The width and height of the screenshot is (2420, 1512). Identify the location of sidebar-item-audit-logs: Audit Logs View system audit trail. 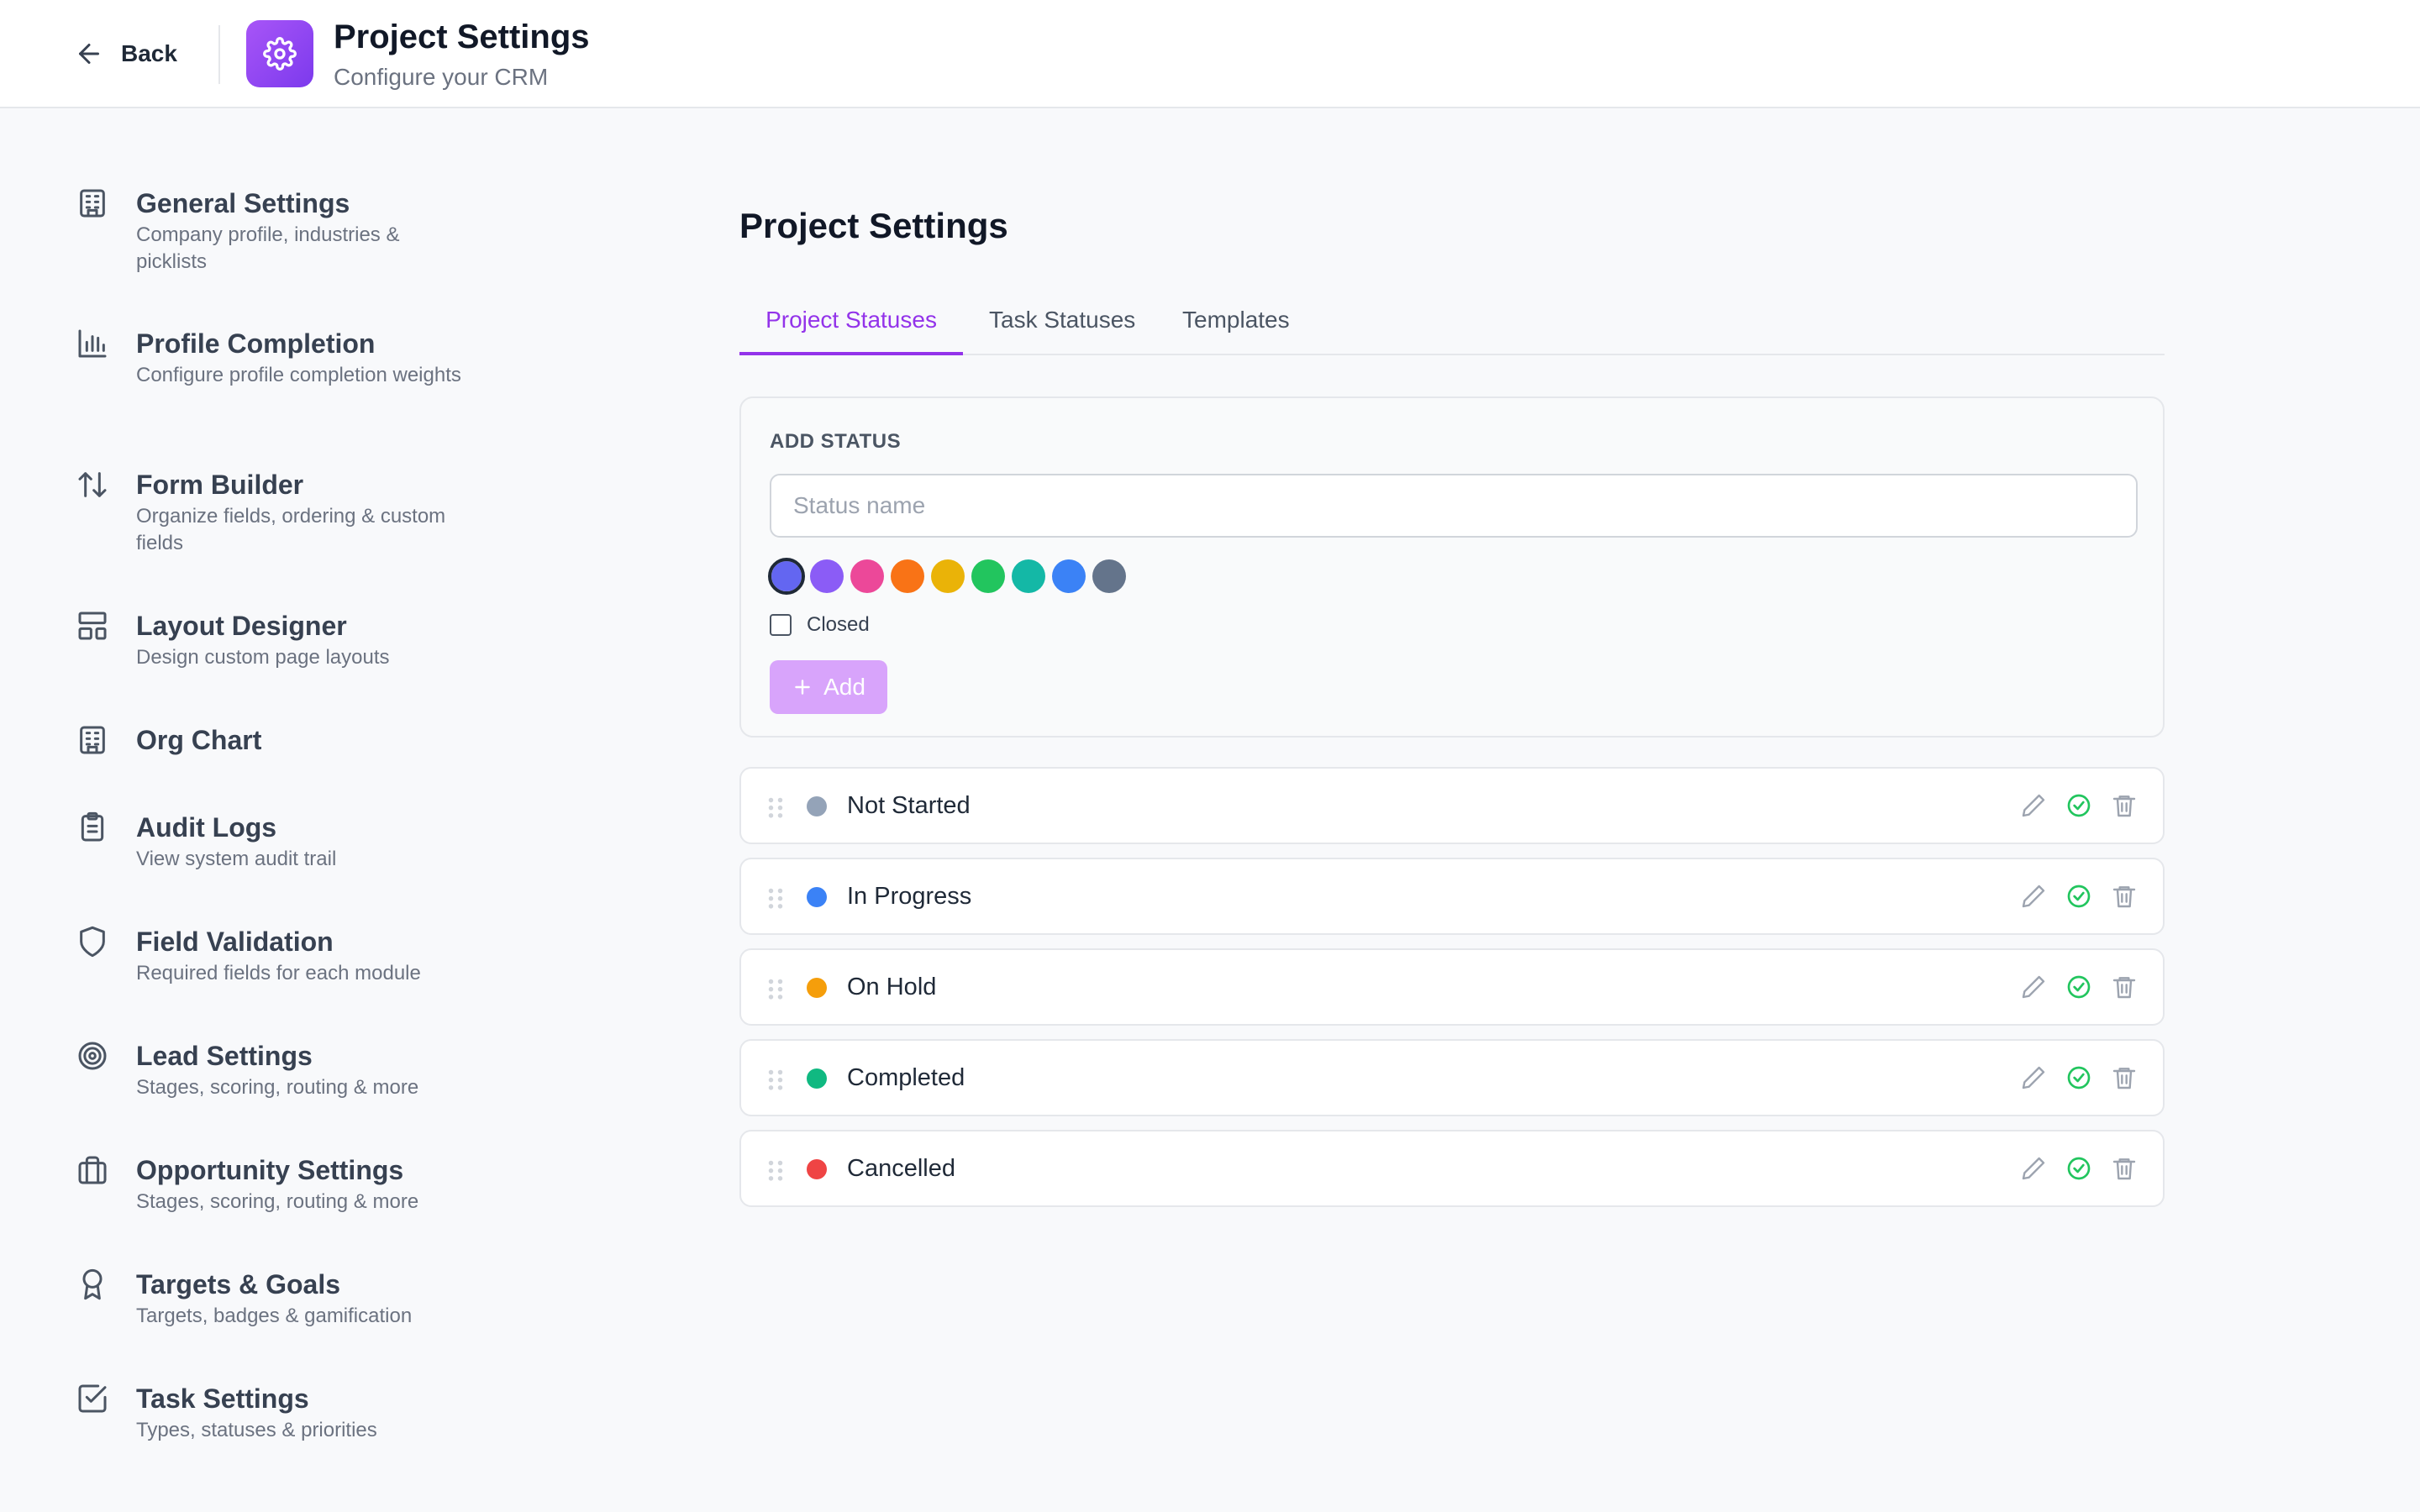
(273, 842).